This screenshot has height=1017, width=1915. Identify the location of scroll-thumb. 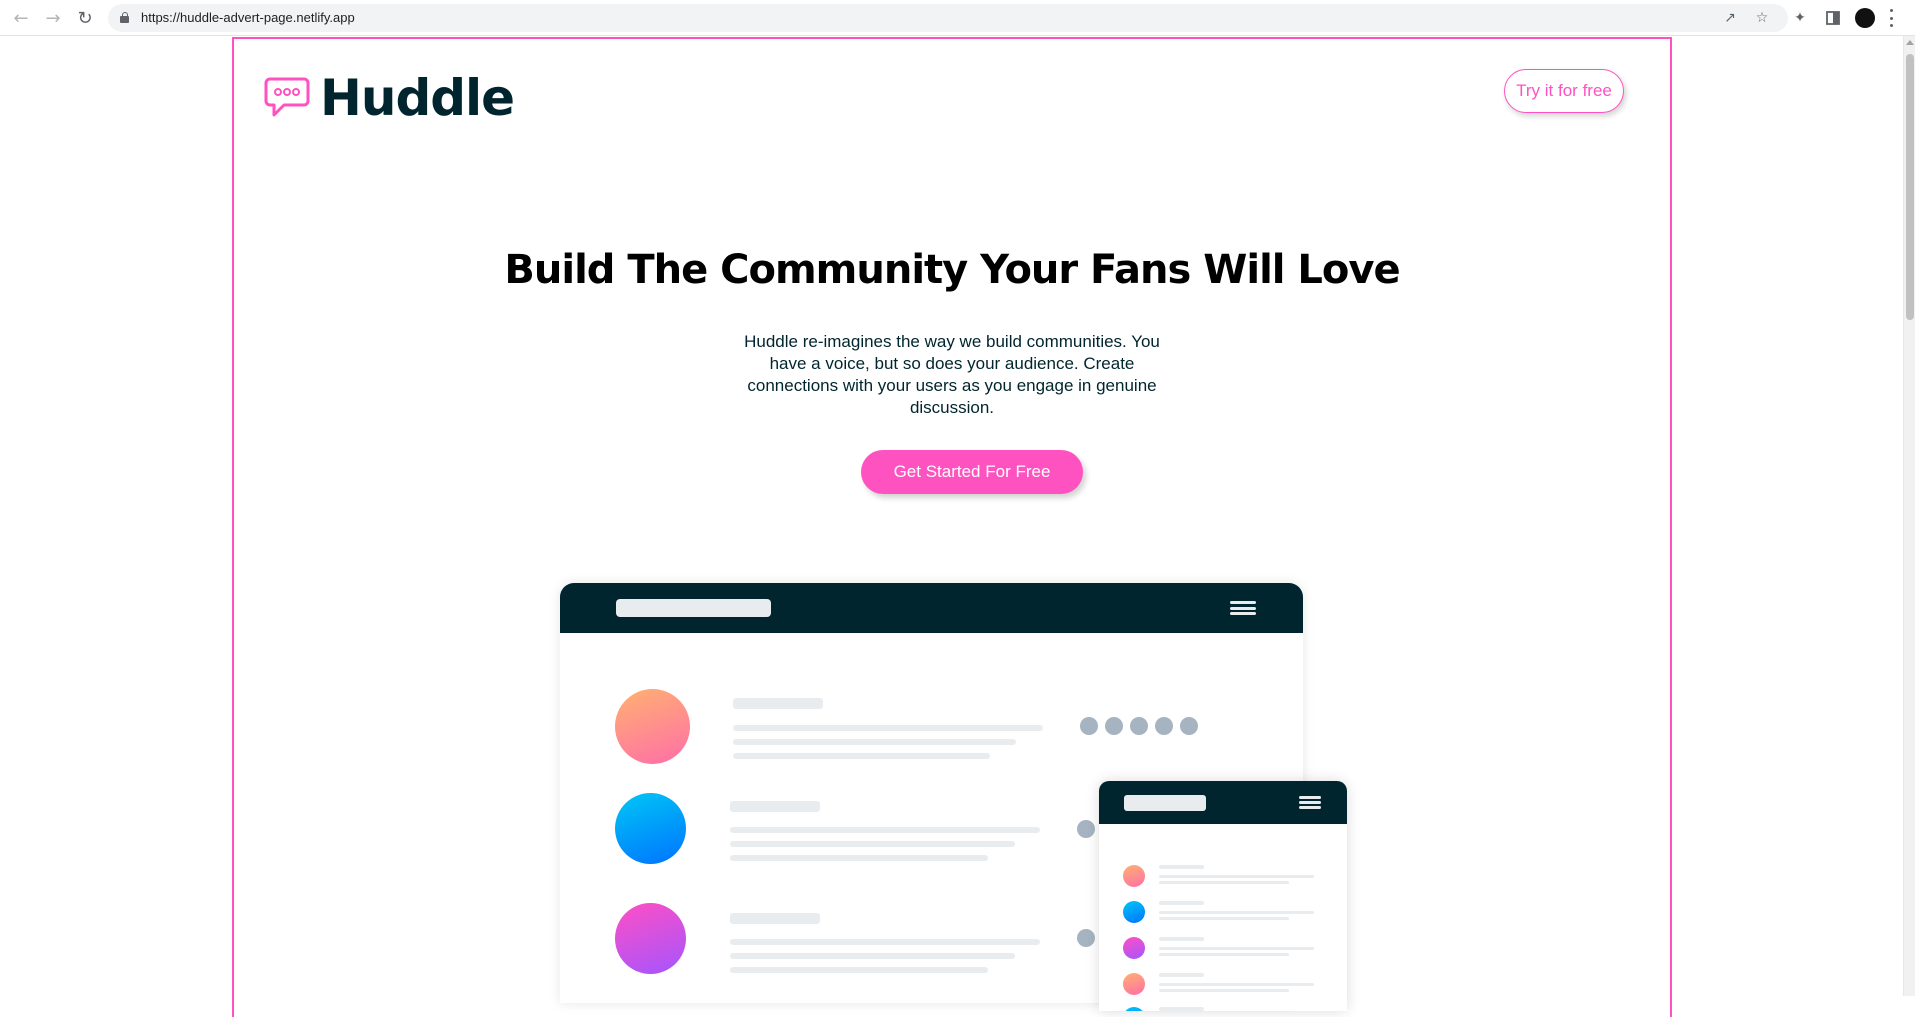
(1910, 187).